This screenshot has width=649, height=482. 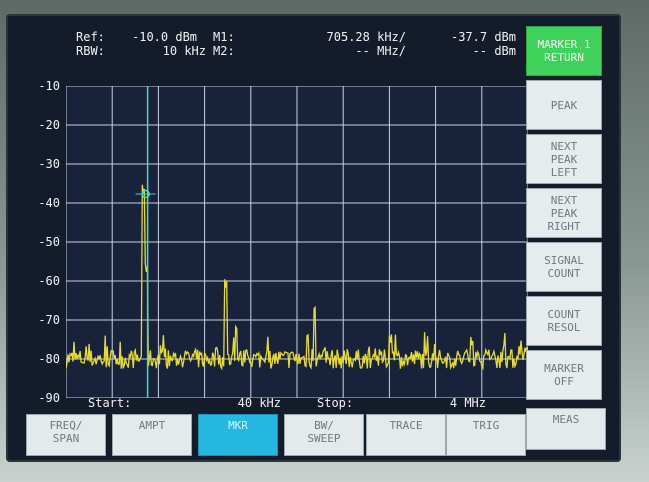 What do you see at coordinates (49, 281) in the screenshot?
I see `y-tick-label: -60` at bounding box center [49, 281].